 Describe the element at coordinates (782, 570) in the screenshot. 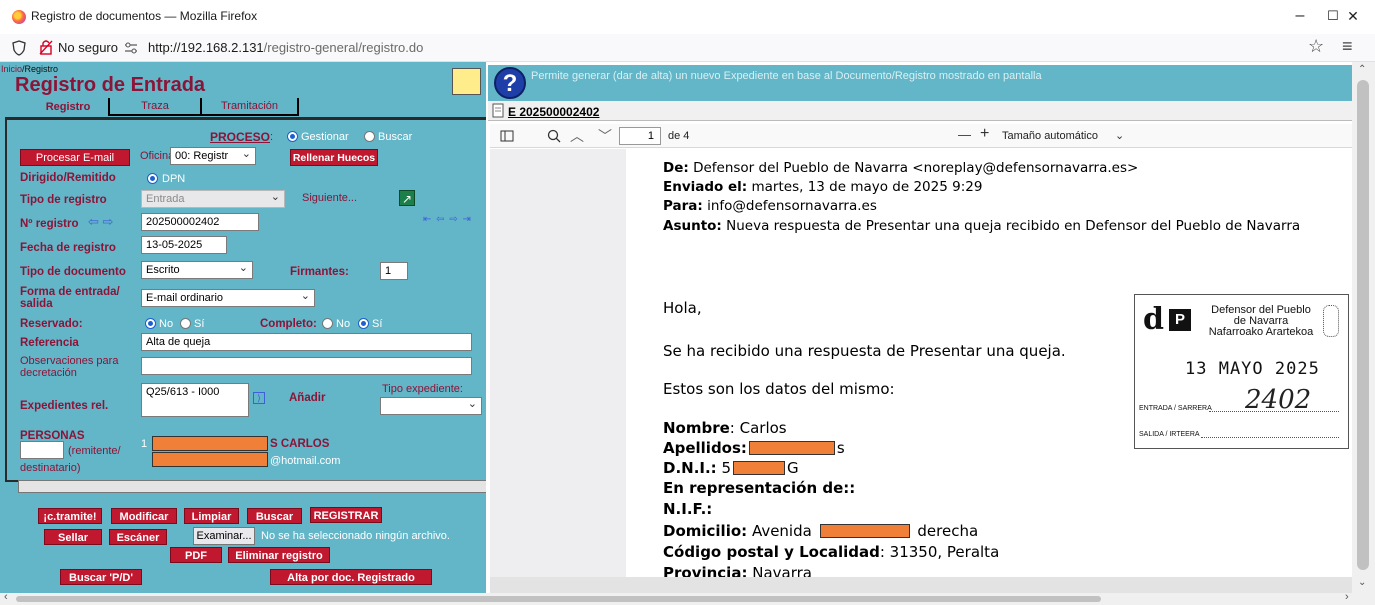

I see `field-provincia-value: Navarra` at that location.